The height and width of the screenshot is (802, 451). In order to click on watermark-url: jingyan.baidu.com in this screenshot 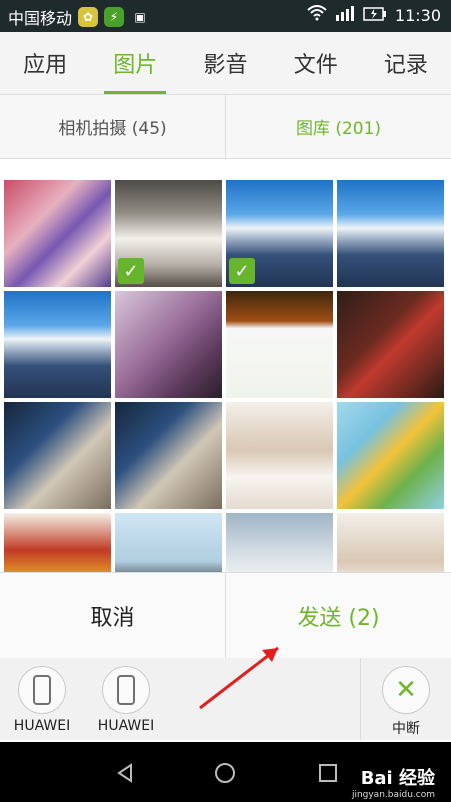, I will do `click(393, 795)`.